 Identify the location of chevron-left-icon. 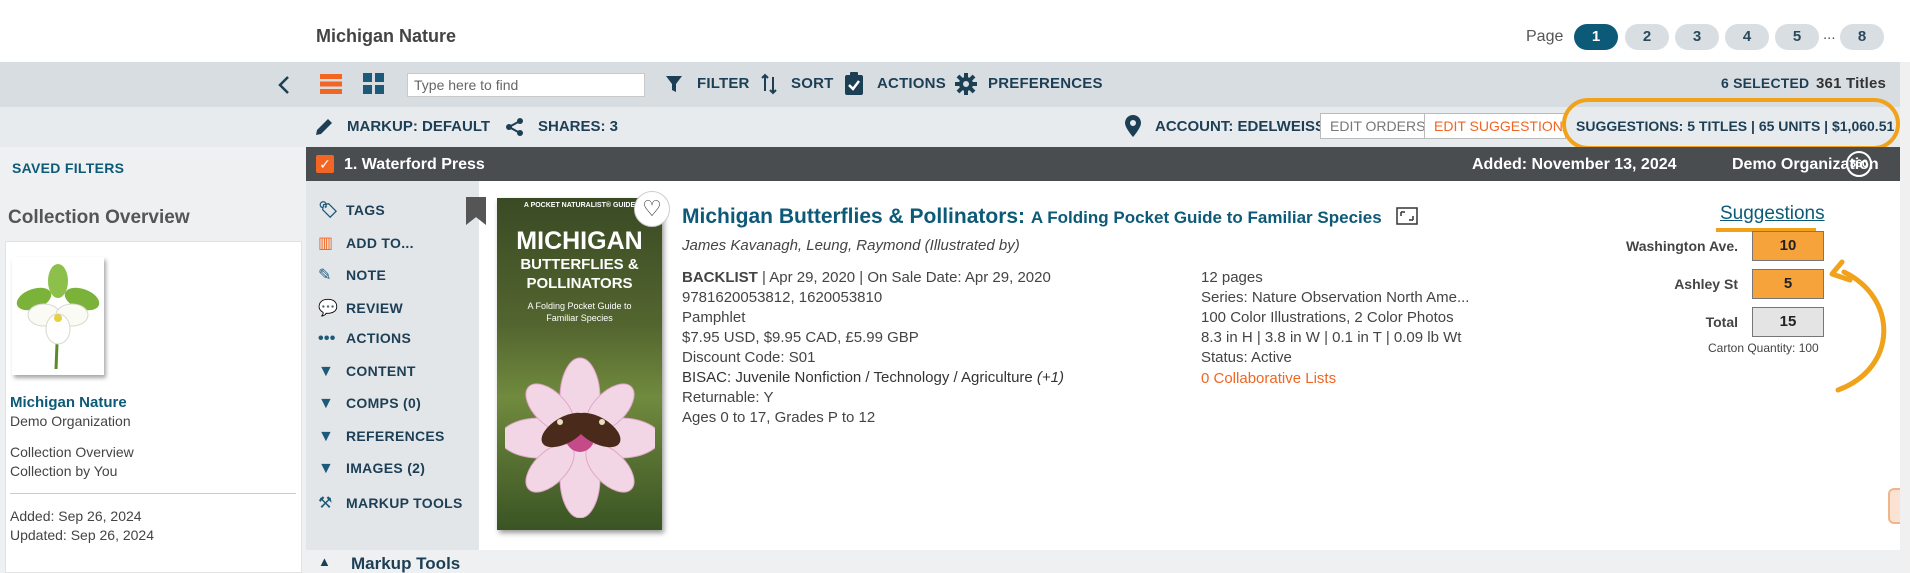
(284, 85).